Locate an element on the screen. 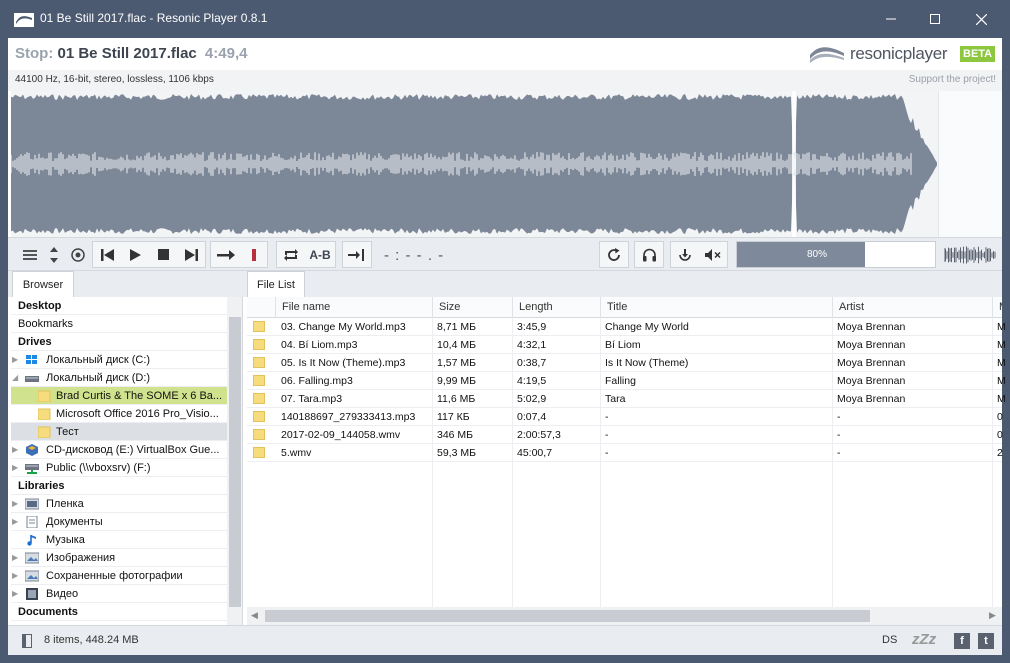  loop-button is located at coordinates (291, 254).